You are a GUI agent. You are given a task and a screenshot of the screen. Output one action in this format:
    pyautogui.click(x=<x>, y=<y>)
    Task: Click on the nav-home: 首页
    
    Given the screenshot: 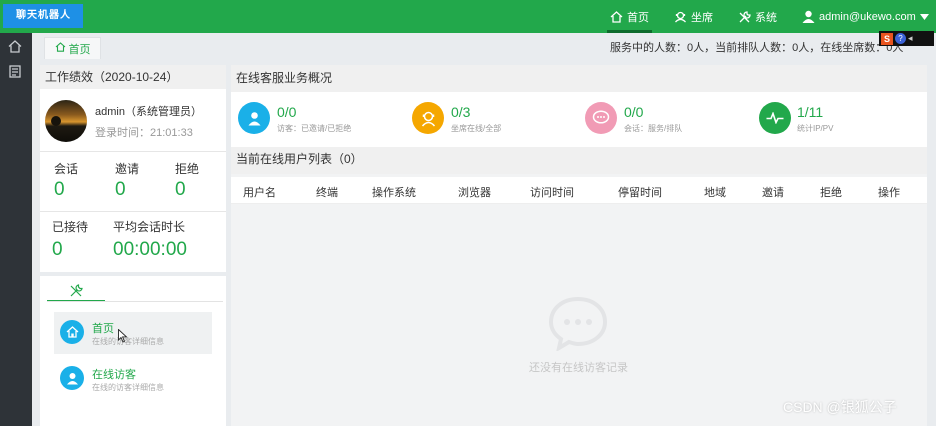 What is the action you would take?
    pyautogui.click(x=629, y=16)
    